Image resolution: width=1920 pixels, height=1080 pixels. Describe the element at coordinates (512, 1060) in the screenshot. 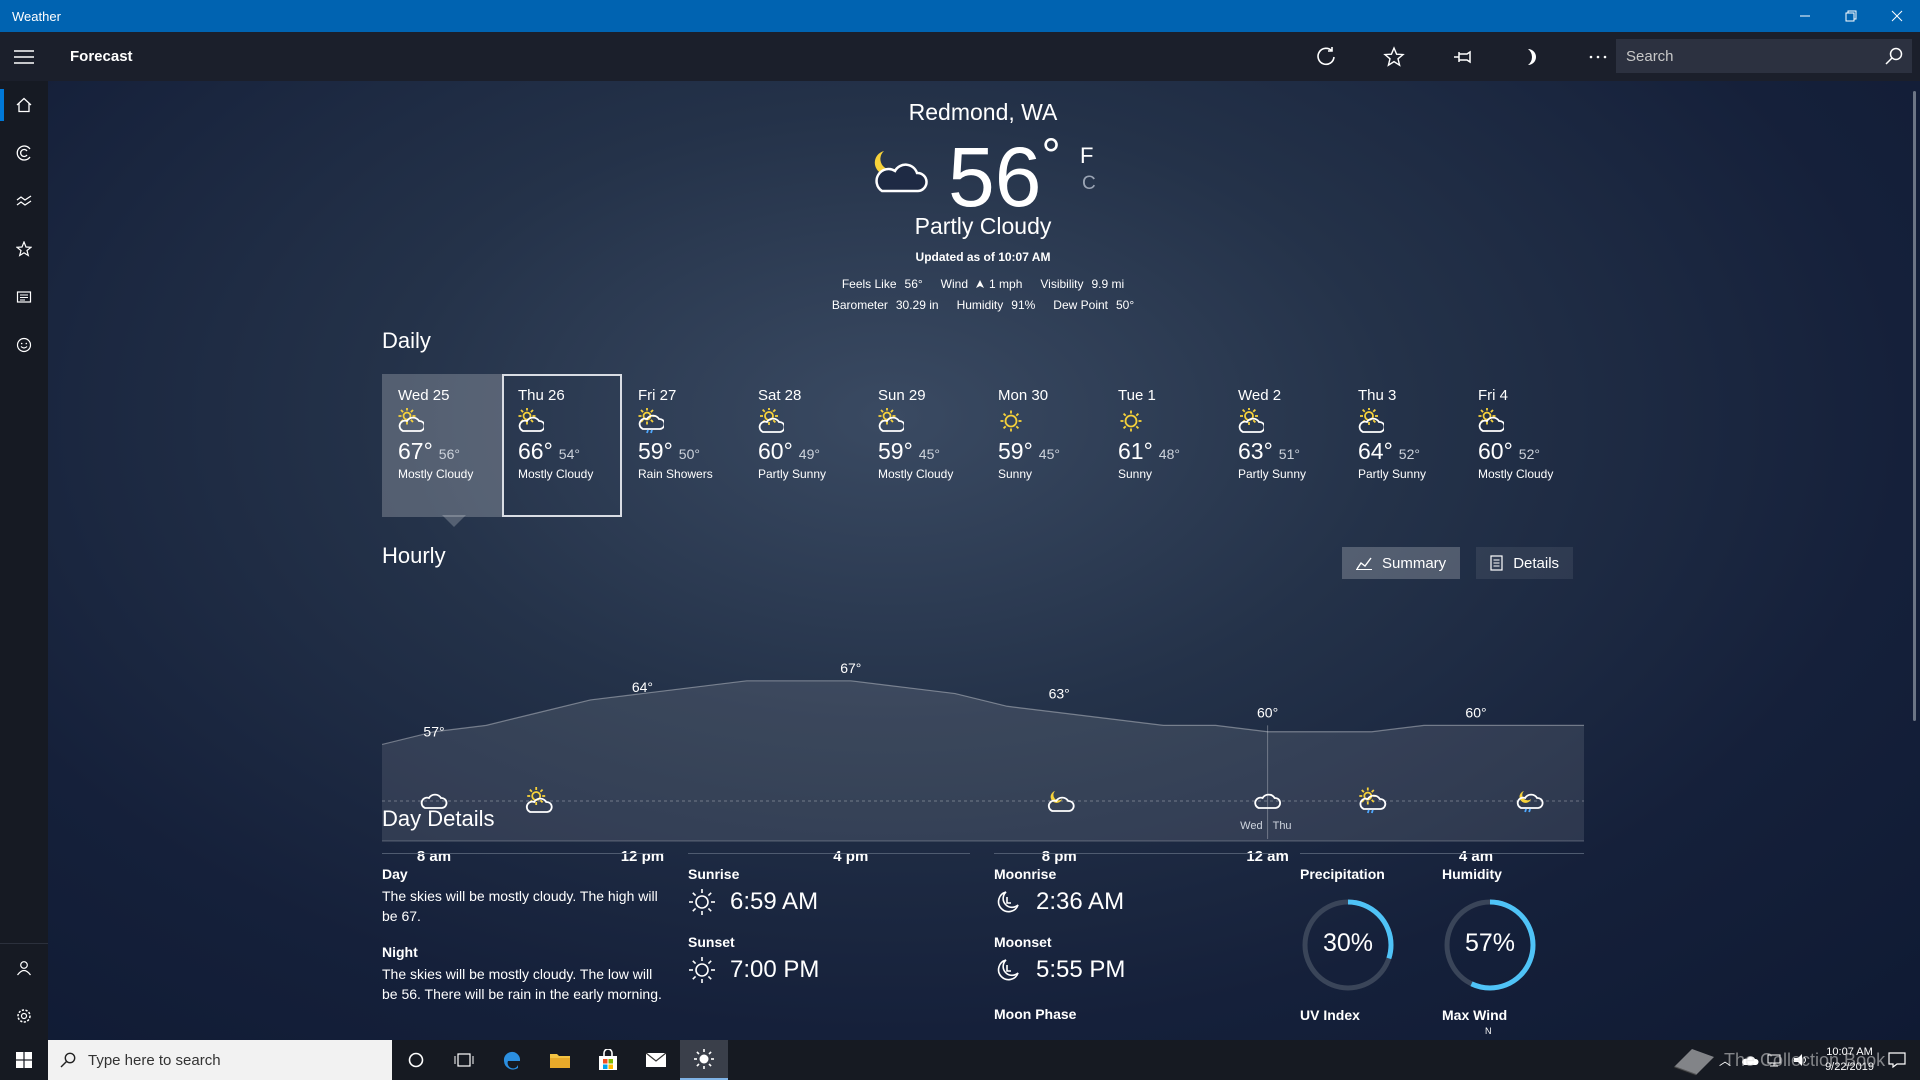

I see `edge-app` at that location.